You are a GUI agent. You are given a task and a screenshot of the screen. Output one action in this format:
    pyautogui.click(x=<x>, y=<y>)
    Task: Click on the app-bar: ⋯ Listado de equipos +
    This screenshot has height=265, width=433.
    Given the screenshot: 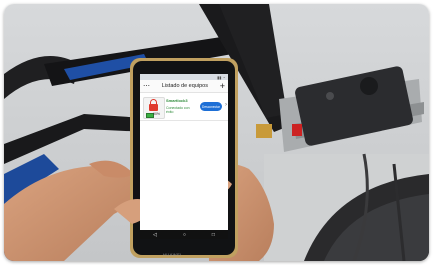 What is the action you would take?
    pyautogui.click(x=184, y=86)
    